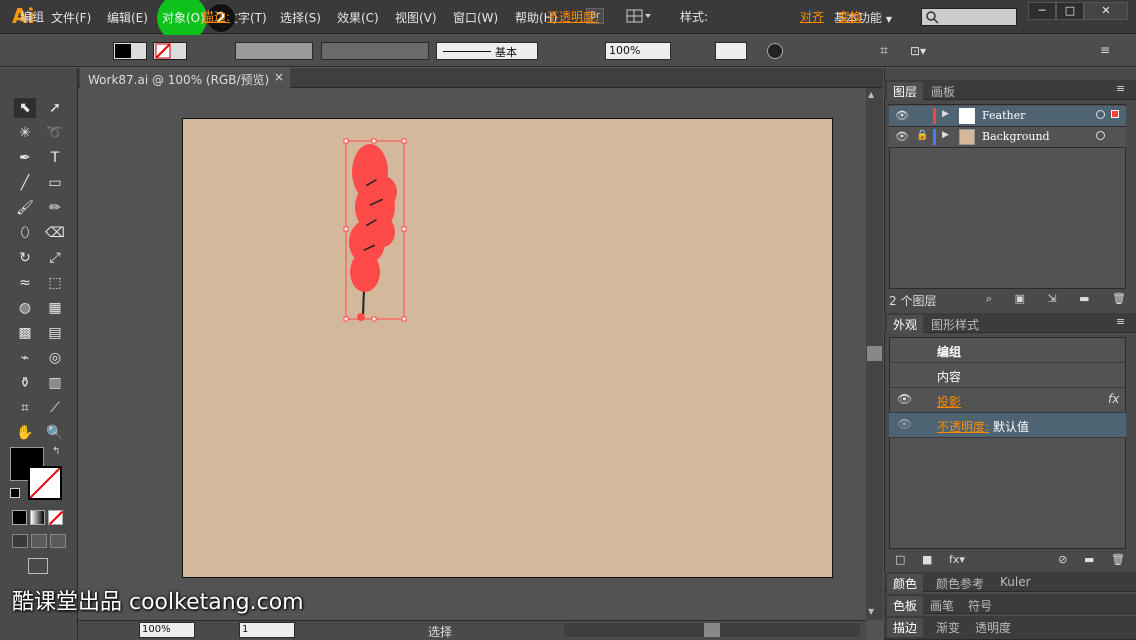 The height and width of the screenshot is (640, 1136). What do you see at coordinates (58, 541) in the screenshot?
I see `draw-inside-icon` at bounding box center [58, 541].